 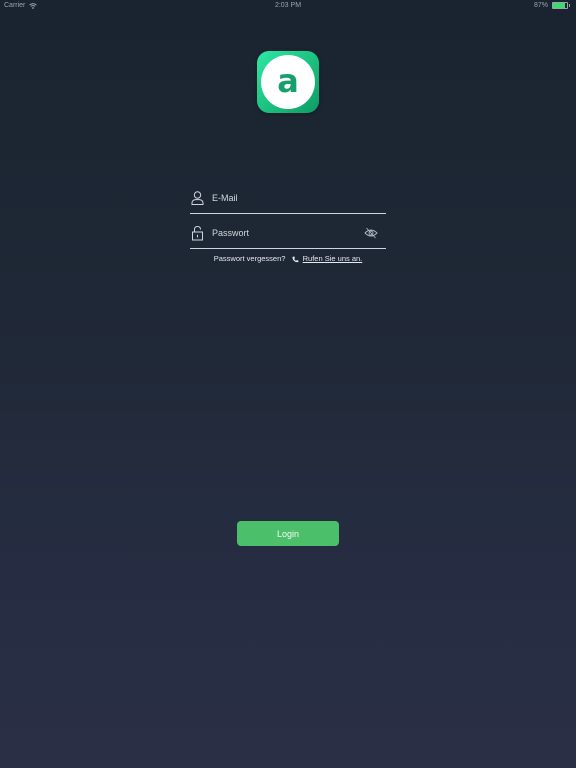 I want to click on lock-icon, so click(x=197, y=233).